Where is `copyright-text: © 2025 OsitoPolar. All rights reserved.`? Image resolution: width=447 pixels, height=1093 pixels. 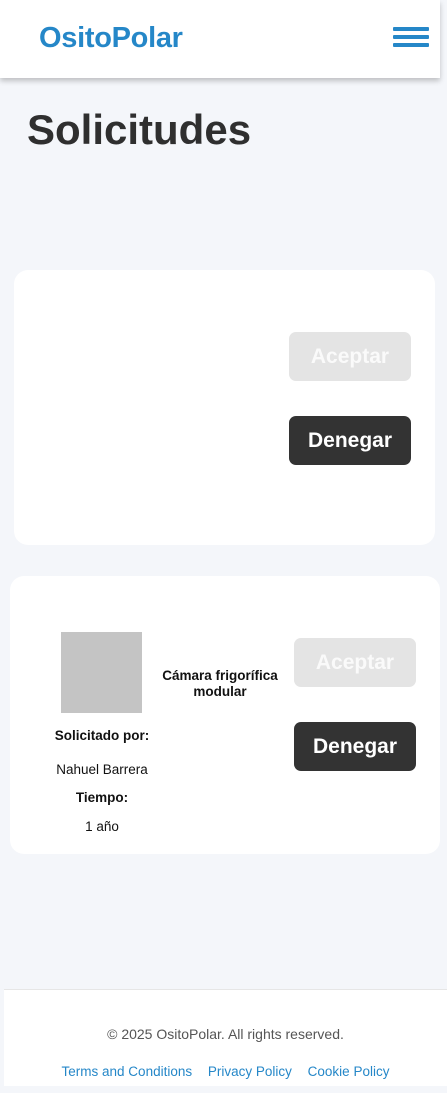 copyright-text: © 2025 OsitoPolar. All rights reserved. is located at coordinates (225, 1034).